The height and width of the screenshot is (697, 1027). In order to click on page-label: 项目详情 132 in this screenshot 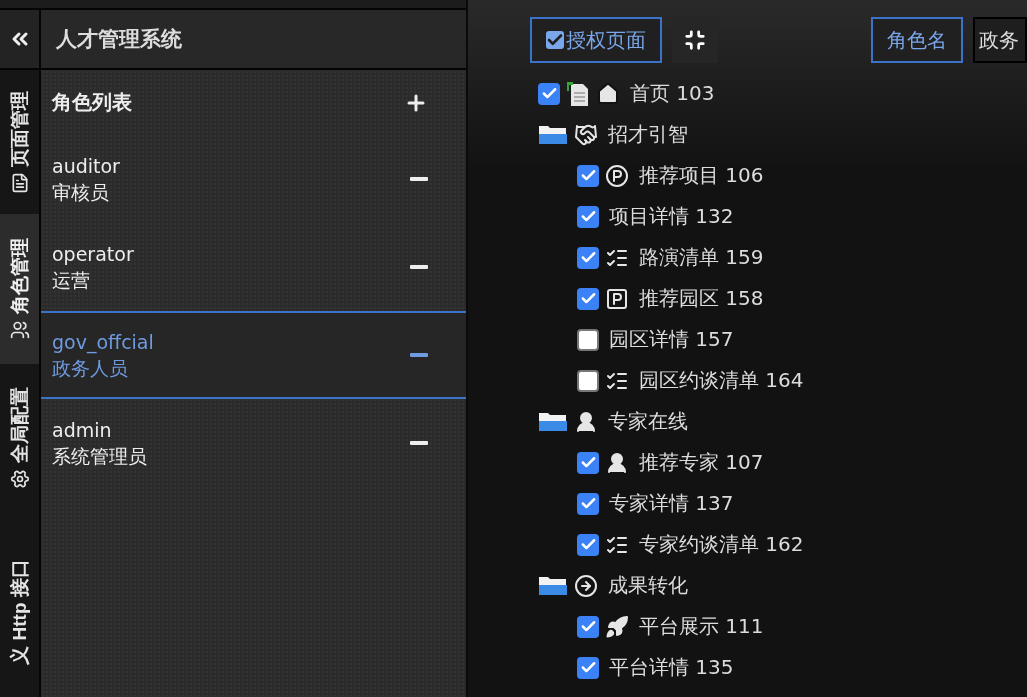, I will do `click(671, 216)`.